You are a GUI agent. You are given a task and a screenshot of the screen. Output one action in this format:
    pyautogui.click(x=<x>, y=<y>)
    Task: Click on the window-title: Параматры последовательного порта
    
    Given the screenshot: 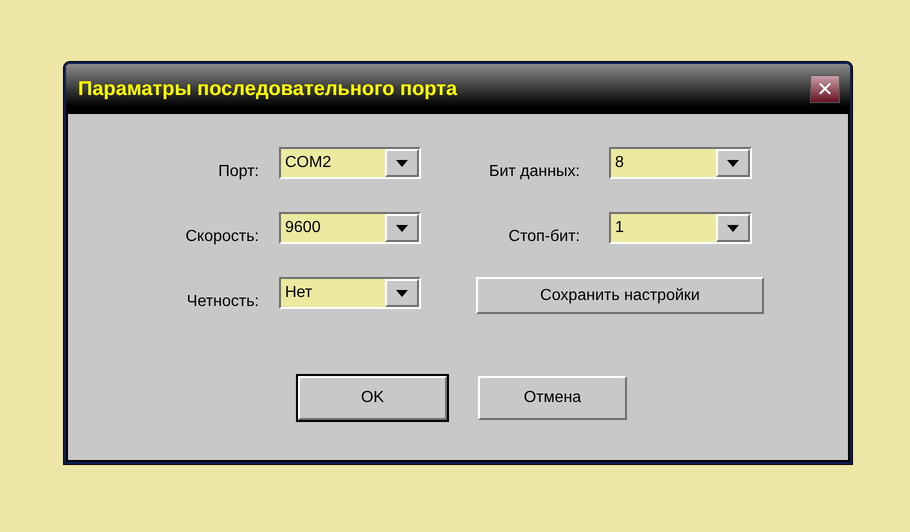 What is the action you would take?
    pyautogui.click(x=268, y=89)
    